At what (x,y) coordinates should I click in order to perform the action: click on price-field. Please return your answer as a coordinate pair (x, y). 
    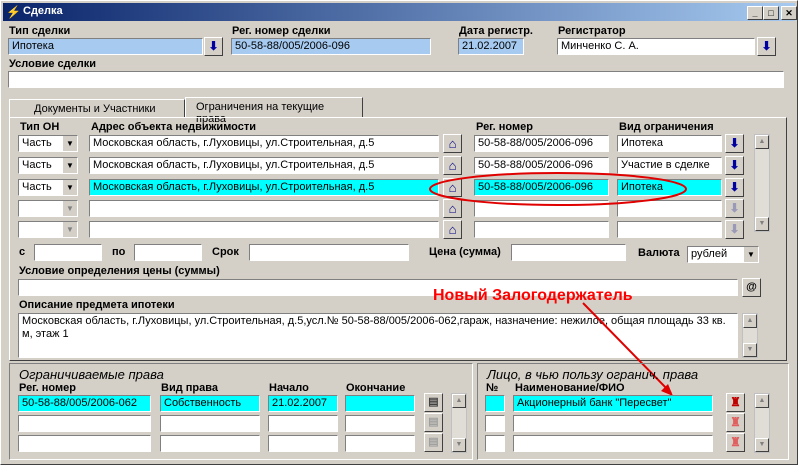
    Looking at the image, I should click on (568, 252).